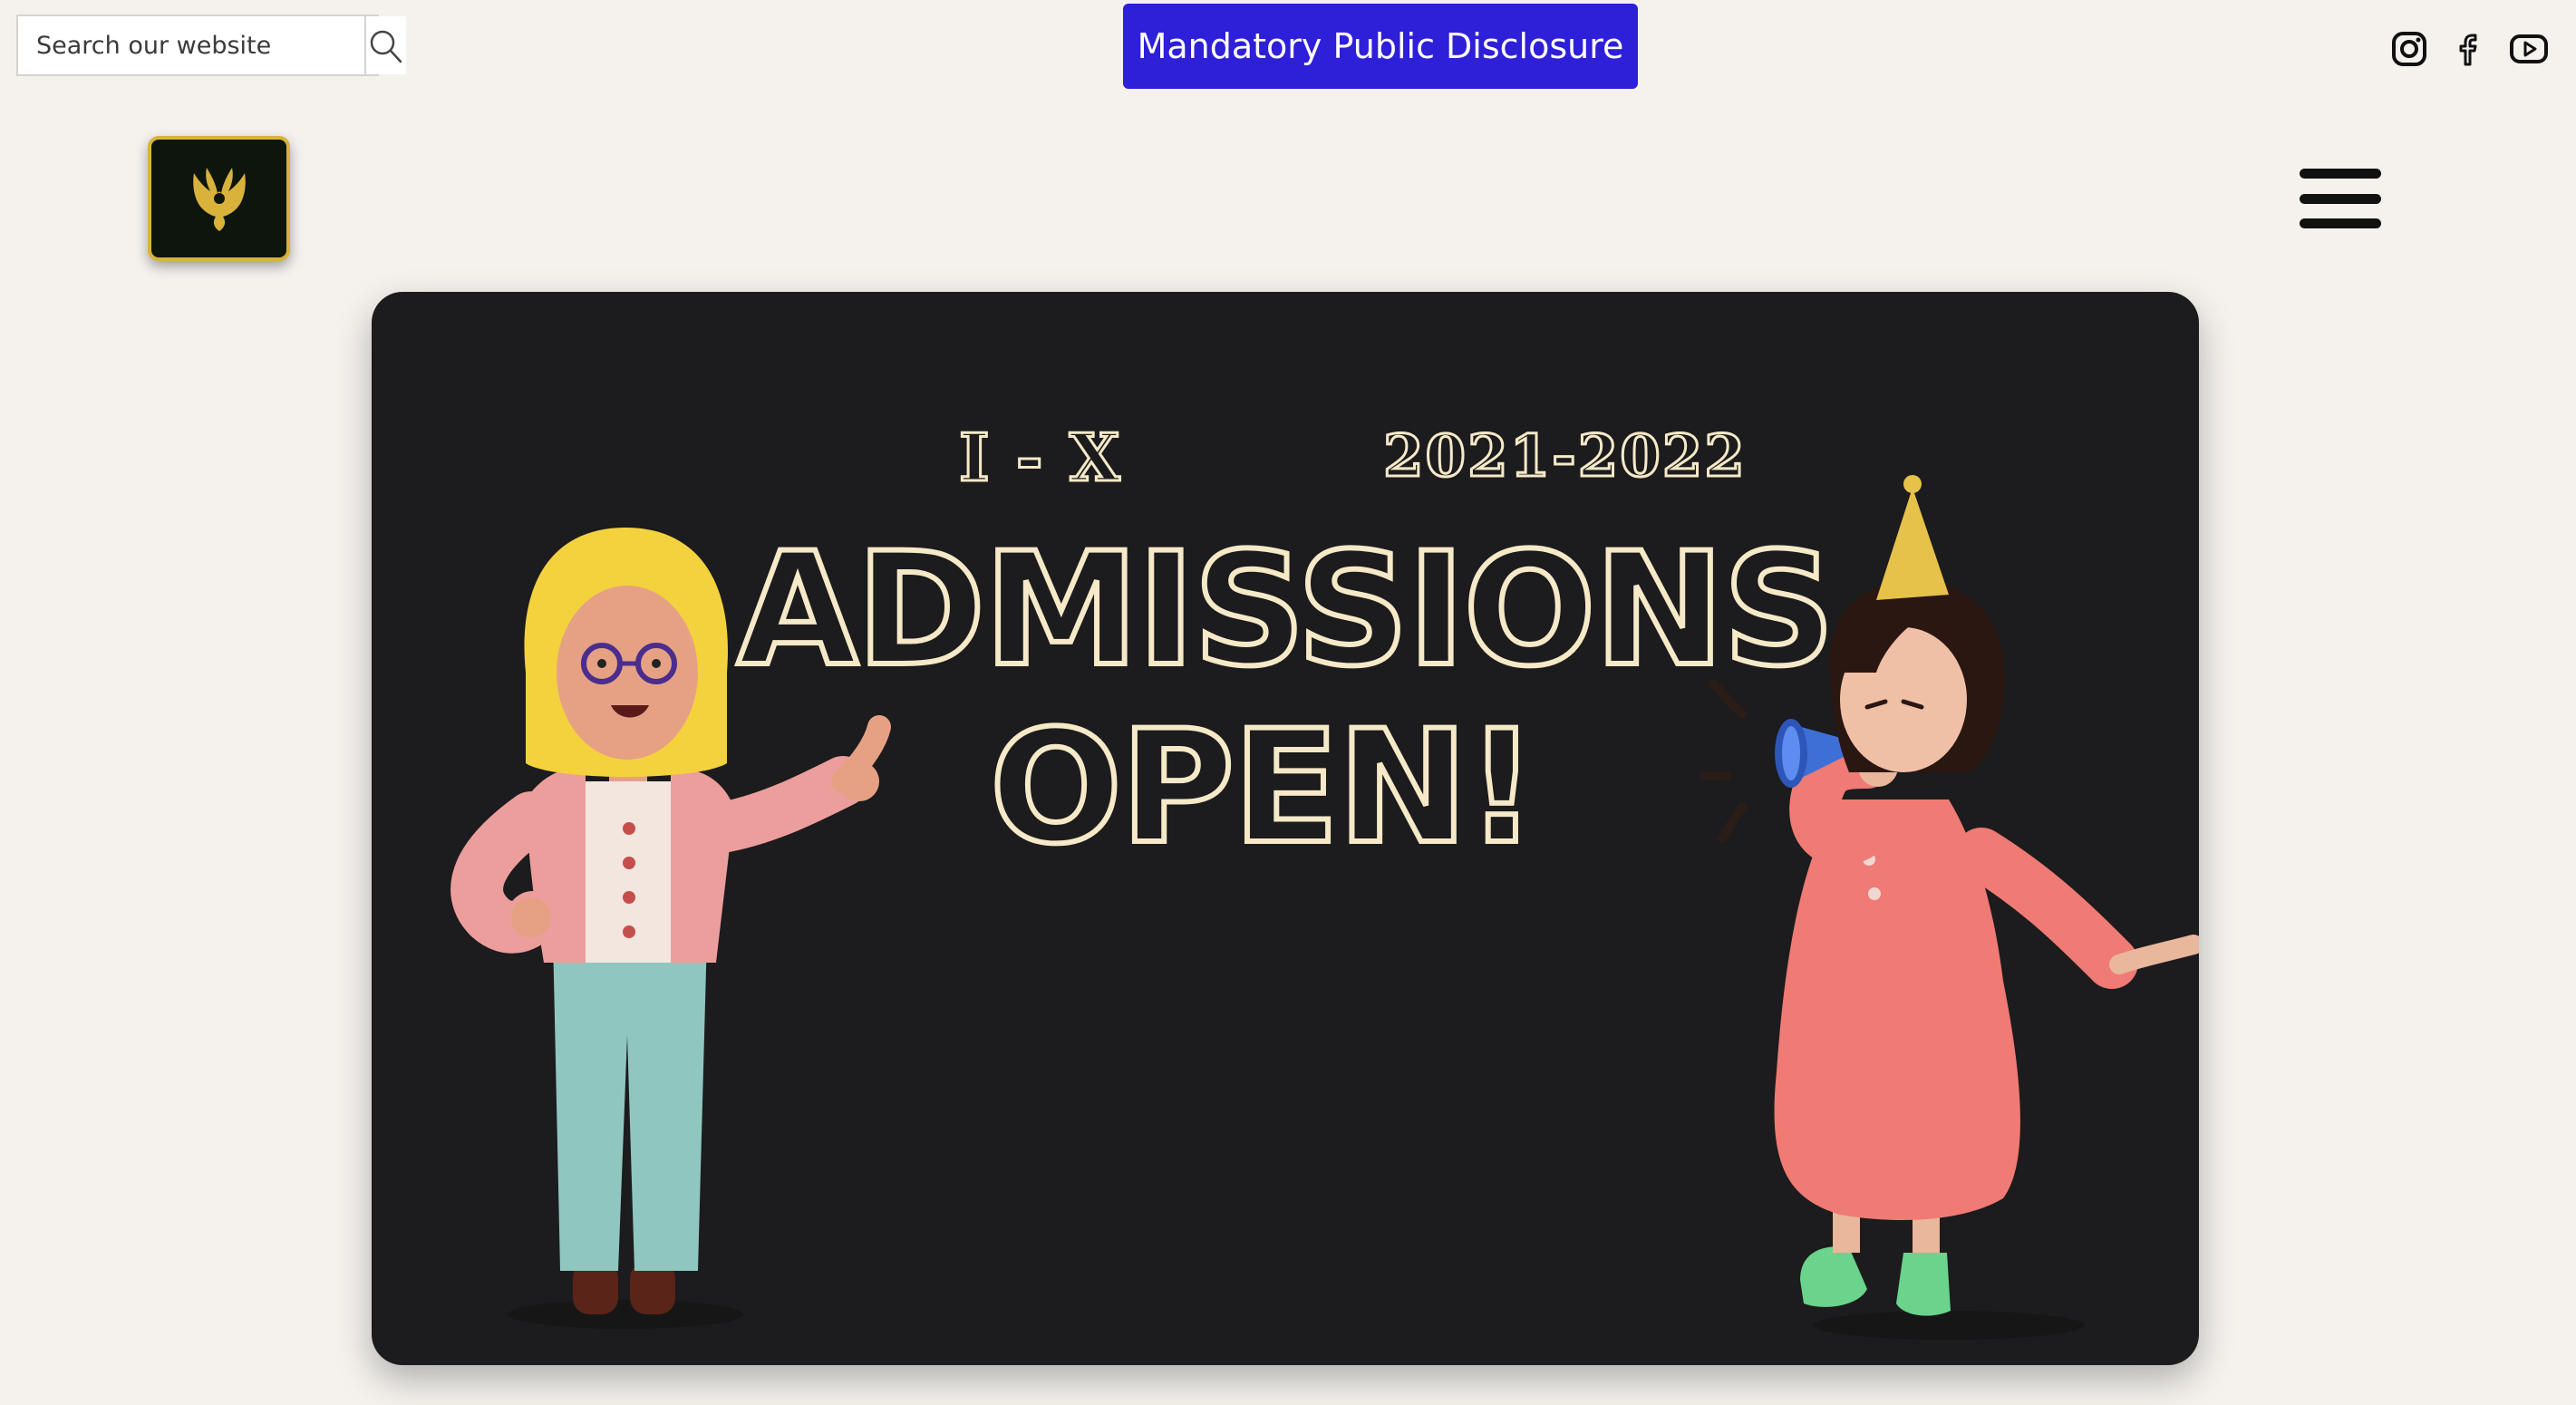  I want to click on search-input, so click(191, 45).